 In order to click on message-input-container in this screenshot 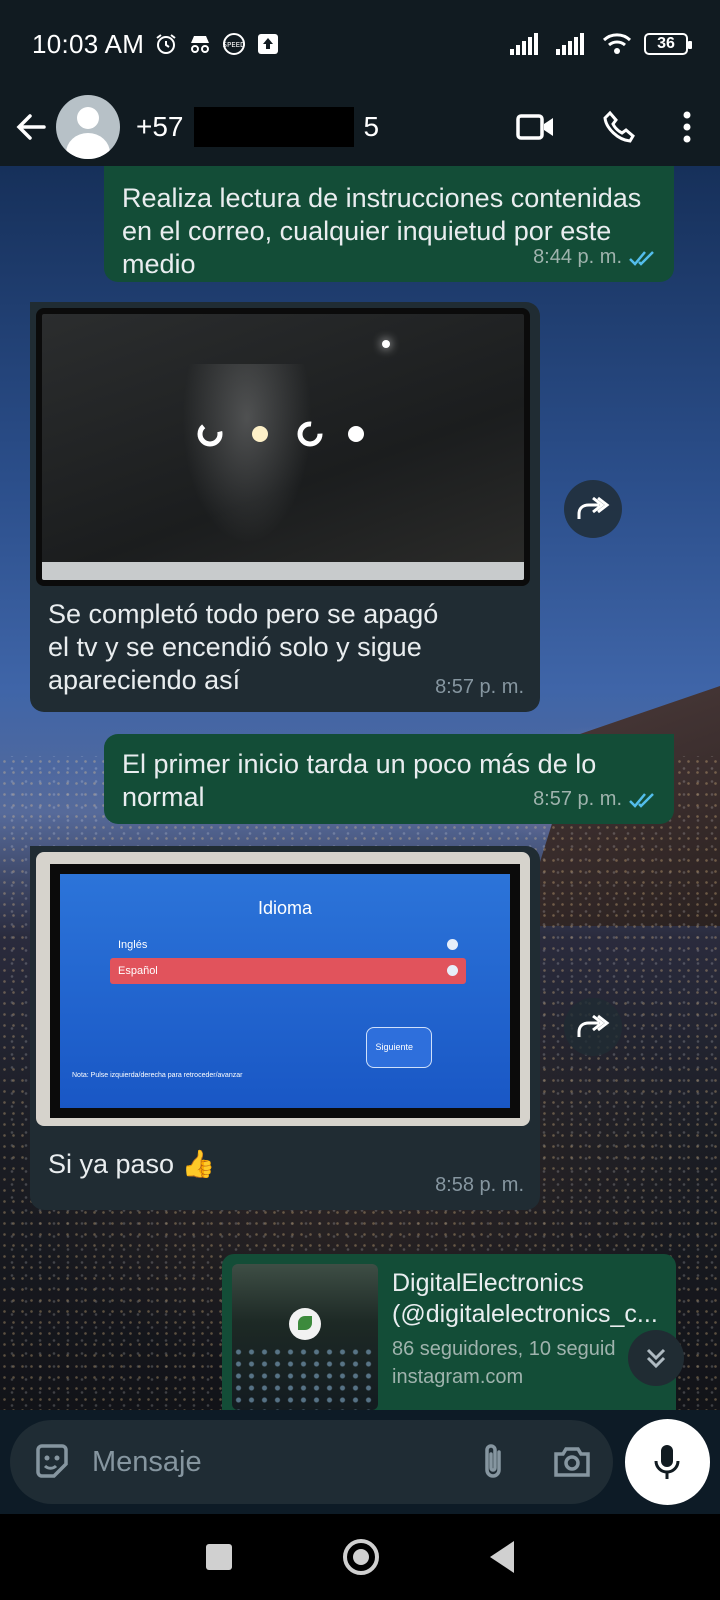, I will do `click(311, 1462)`.